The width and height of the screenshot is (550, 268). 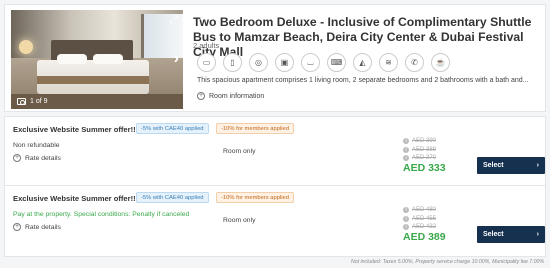 I want to click on phone-icon: ✆, so click(x=414, y=62).